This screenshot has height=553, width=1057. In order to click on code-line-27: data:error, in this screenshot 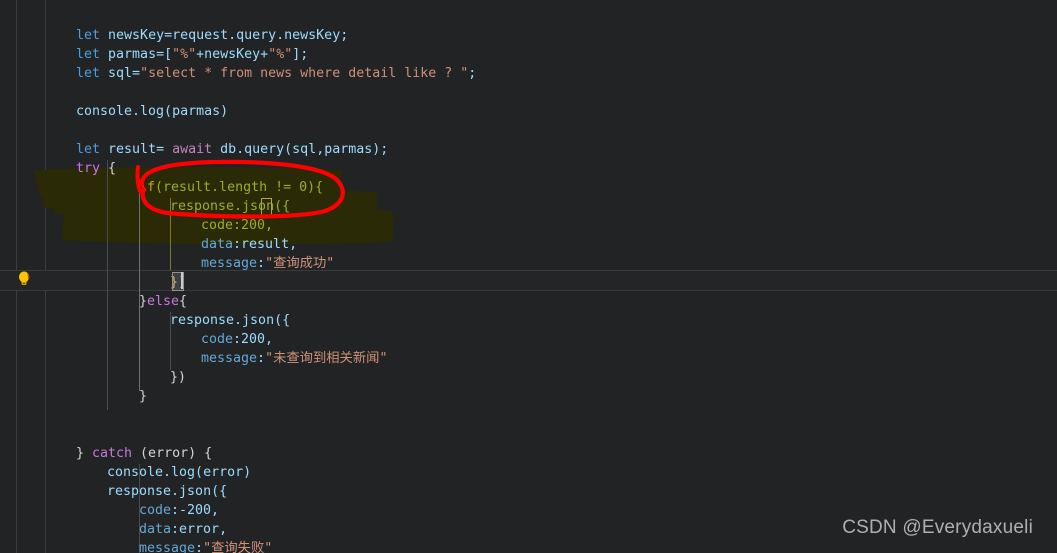, I will do `click(113, 529)`.